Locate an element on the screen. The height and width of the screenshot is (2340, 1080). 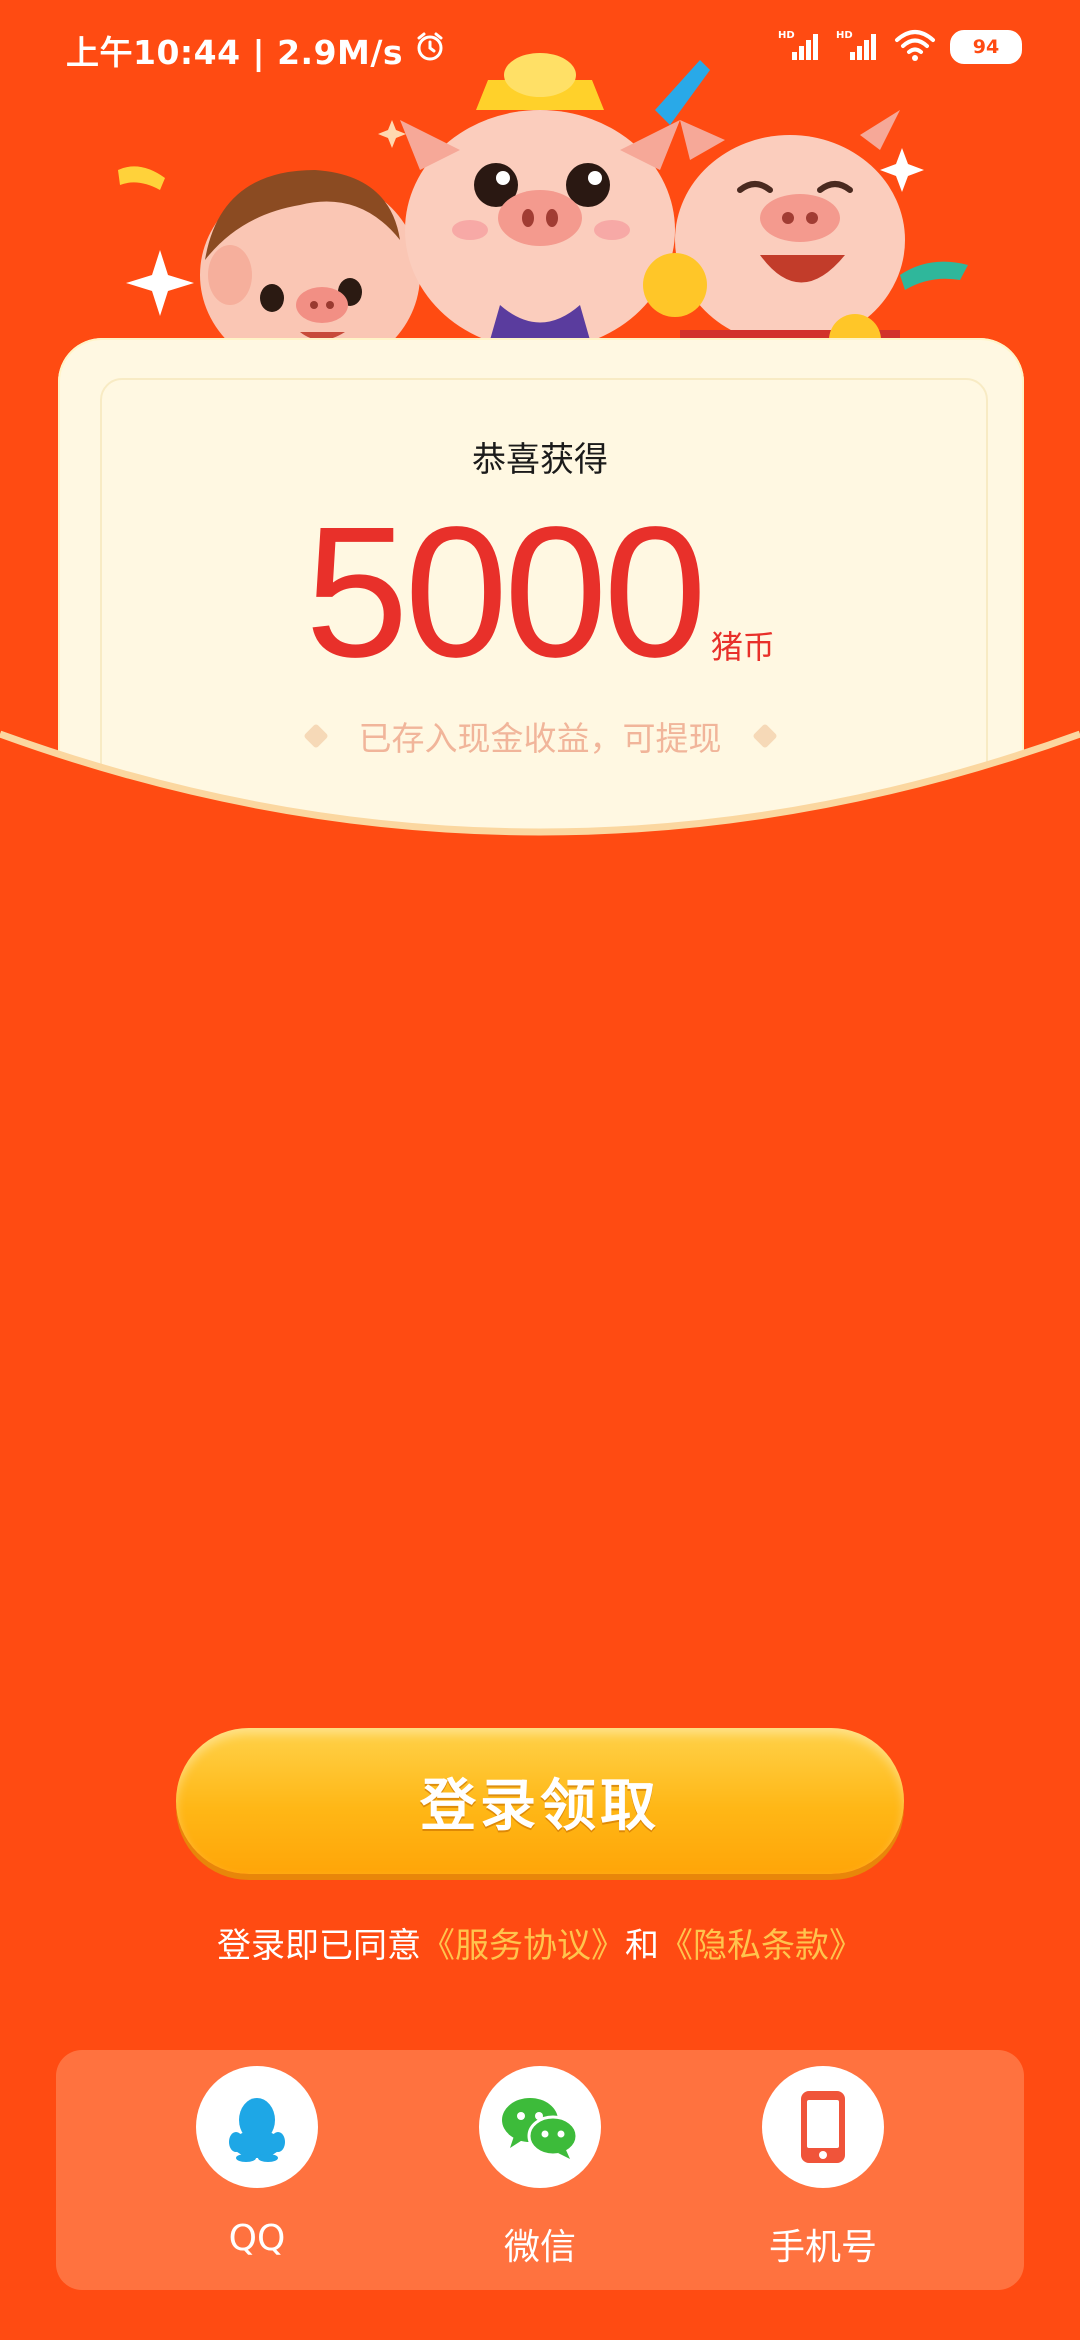
phone-login-option: 手机号 is located at coordinates (823, 2168).